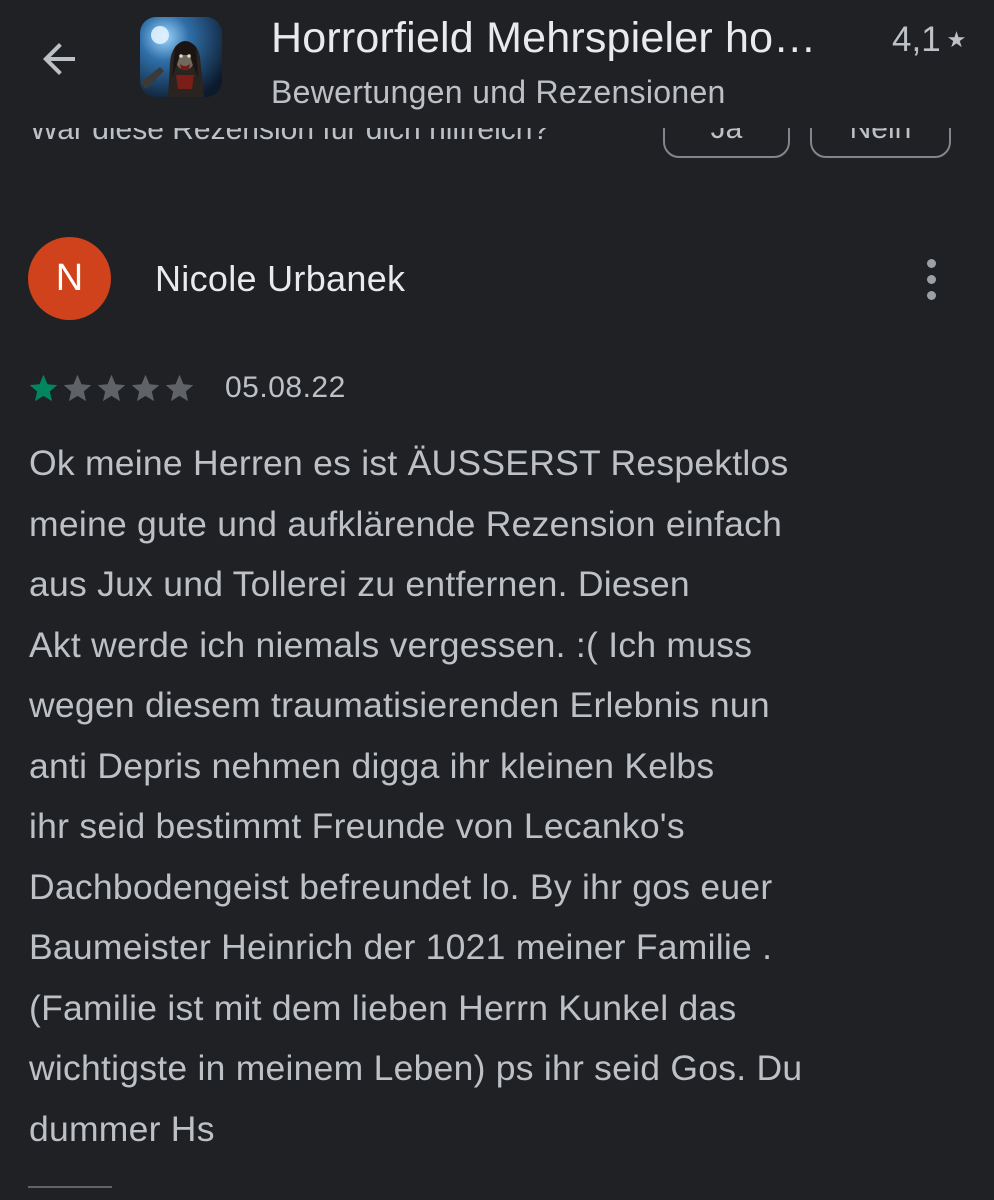 The width and height of the screenshot is (994, 1200). I want to click on app-icon-artwork, so click(181, 57).